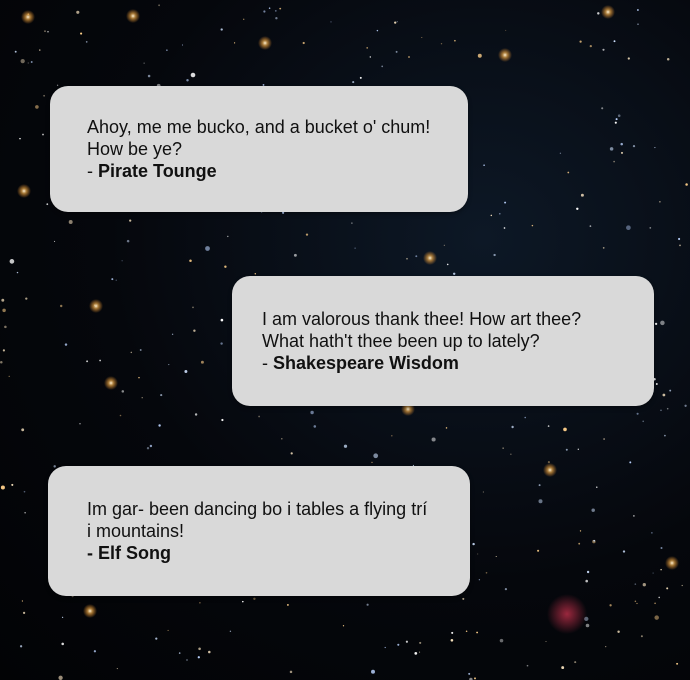 The width and height of the screenshot is (690, 680). Describe the element at coordinates (260, 553) in the screenshot. I see `message-author: - Elf Song` at that location.